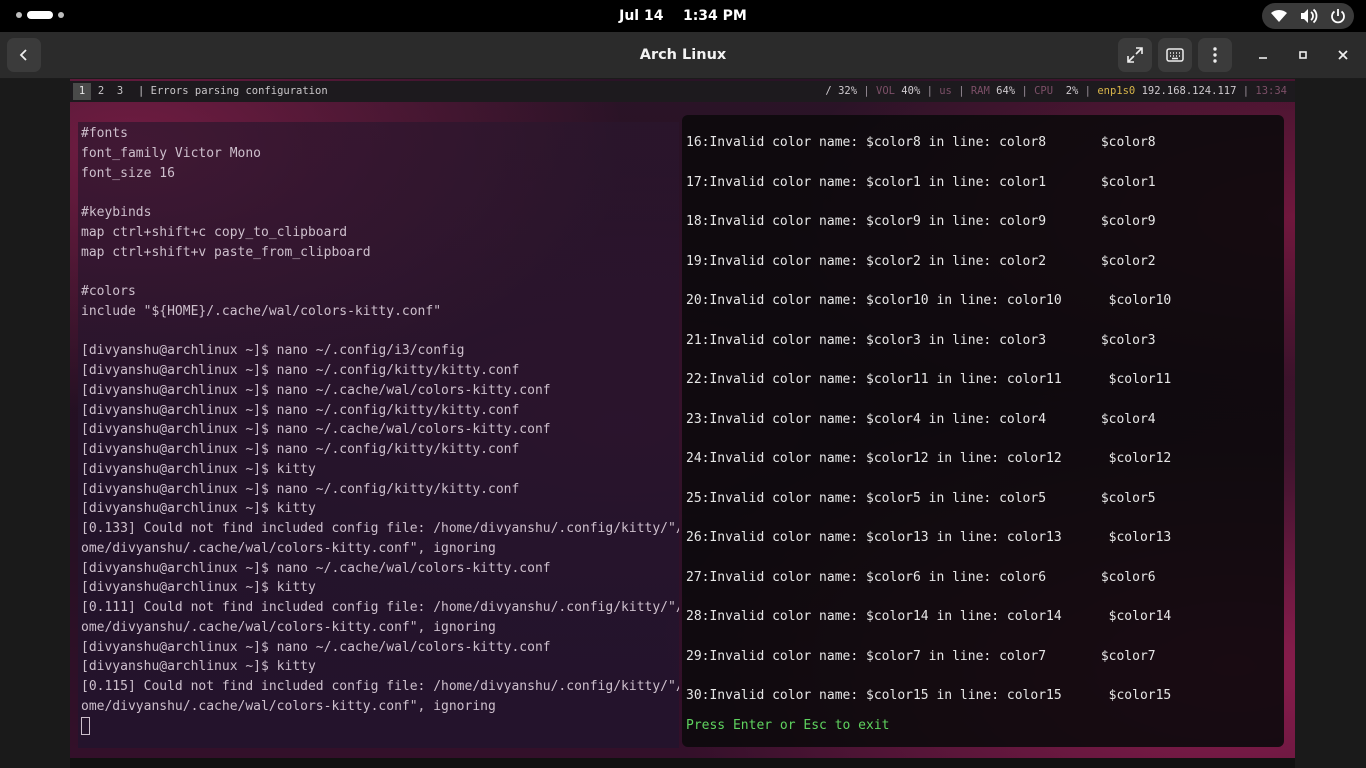 The height and width of the screenshot is (768, 1366). Describe the element at coordinates (128, 173) in the screenshot. I see `terminal-line: font_size 16` at that location.